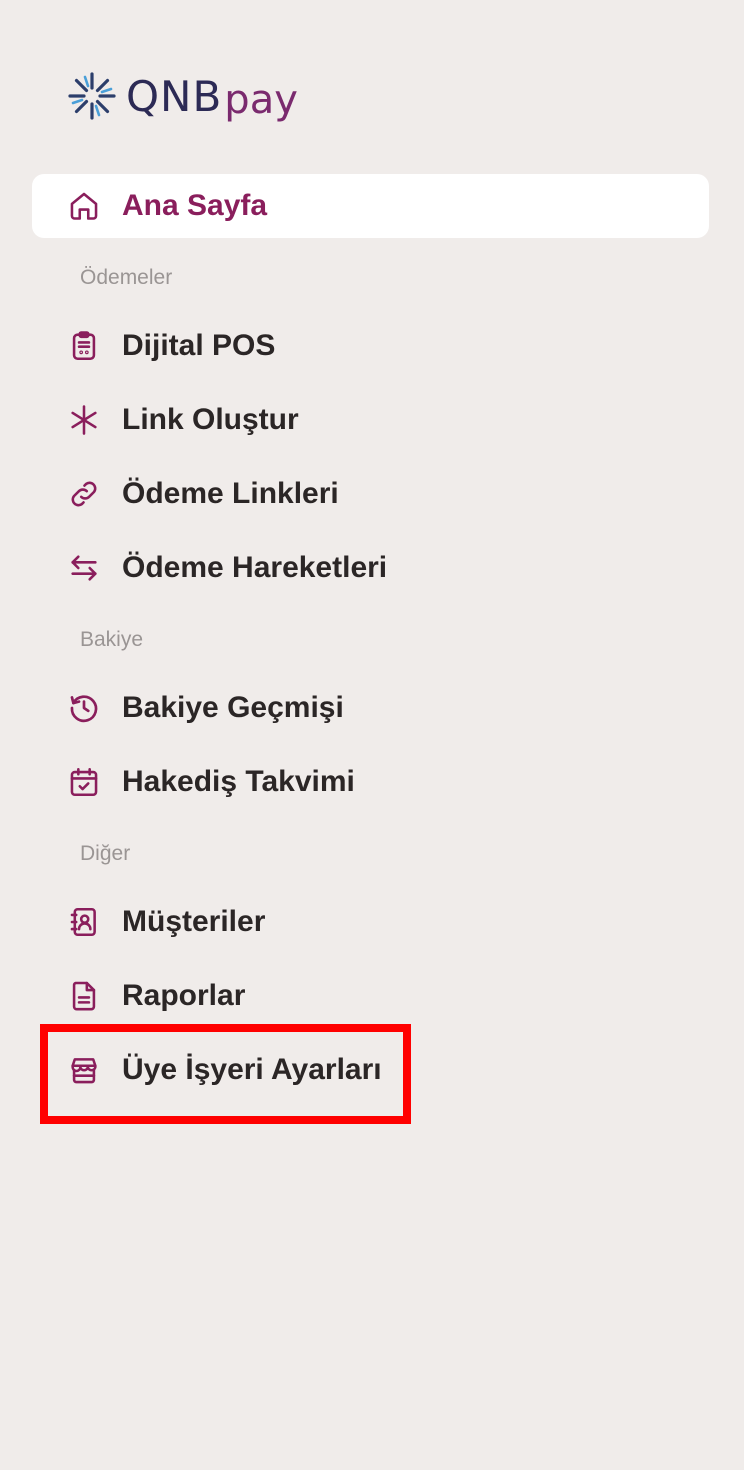  Describe the element at coordinates (194, 921) in the screenshot. I see `nav-item-label: Müşteriler` at that location.